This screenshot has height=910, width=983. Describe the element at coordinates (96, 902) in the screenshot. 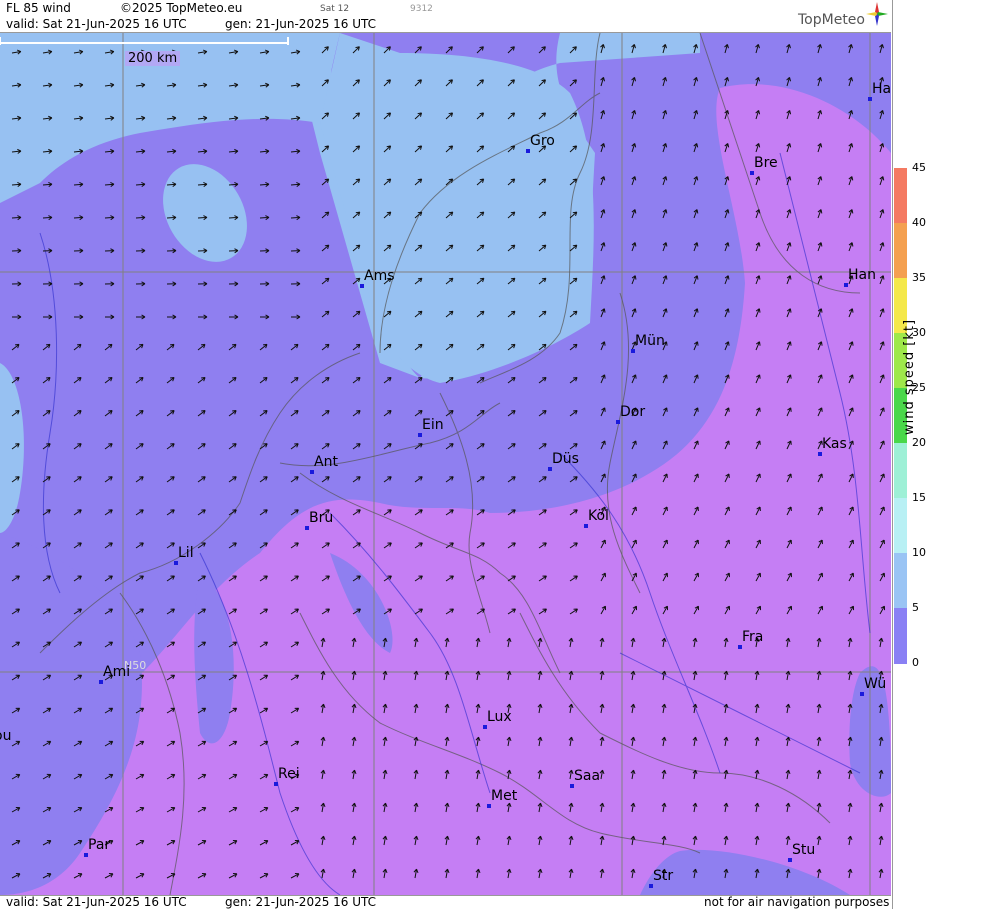

I see `footer-valid-time: valid: Sat 21-Jun-2025 16 UTC` at that location.